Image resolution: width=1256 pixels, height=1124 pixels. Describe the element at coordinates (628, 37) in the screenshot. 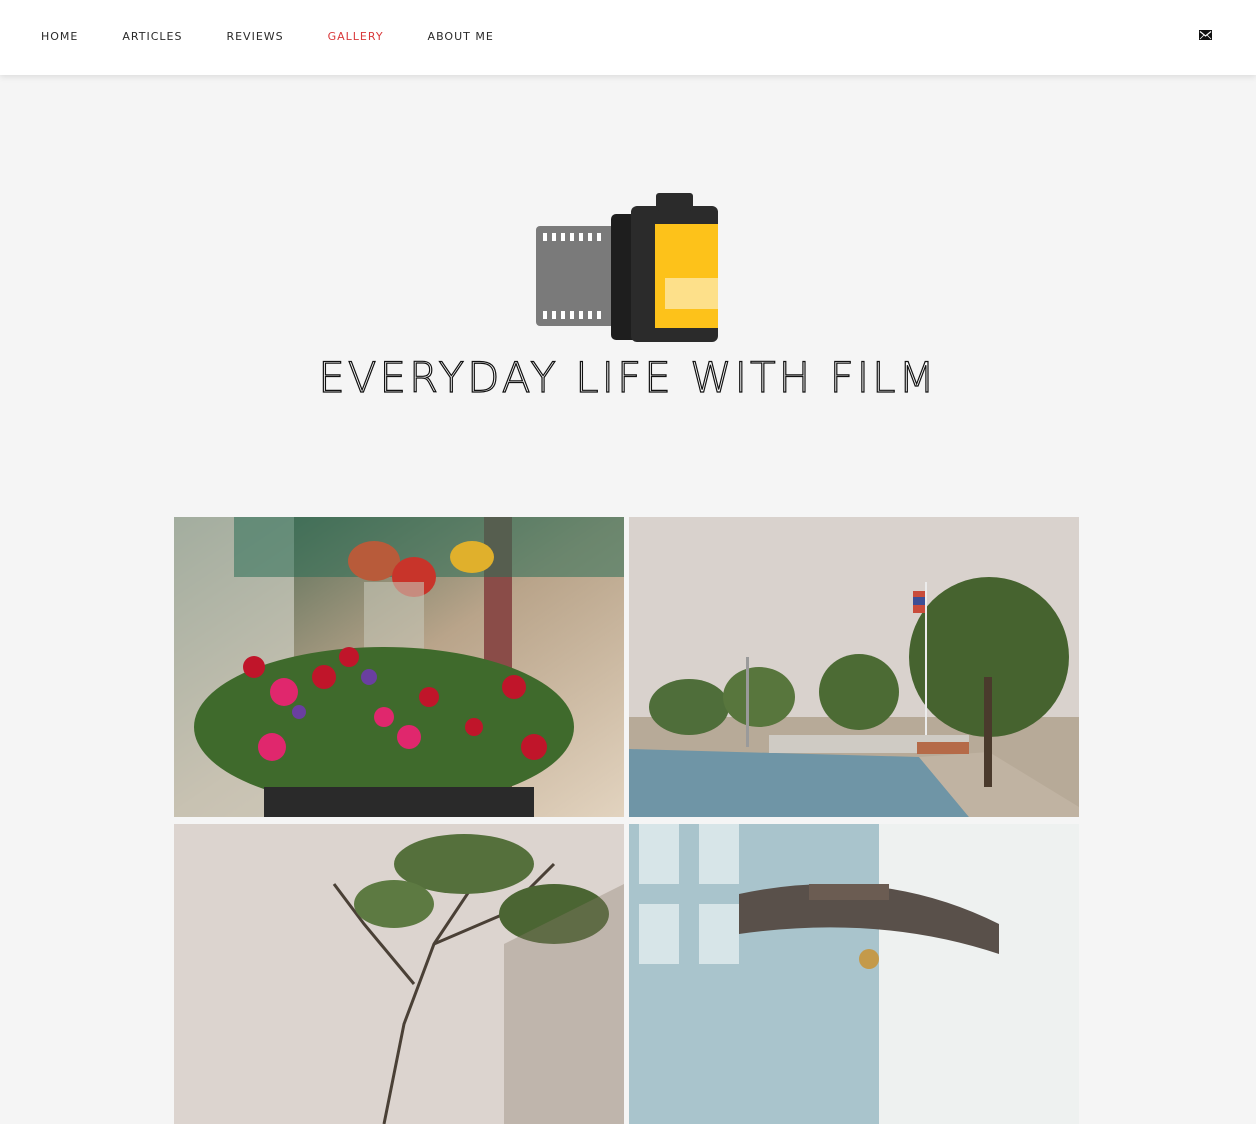

I see `top-navigation-bar: HOME ARTICLES REVIEWS GALLERY ABOUT ME` at that location.